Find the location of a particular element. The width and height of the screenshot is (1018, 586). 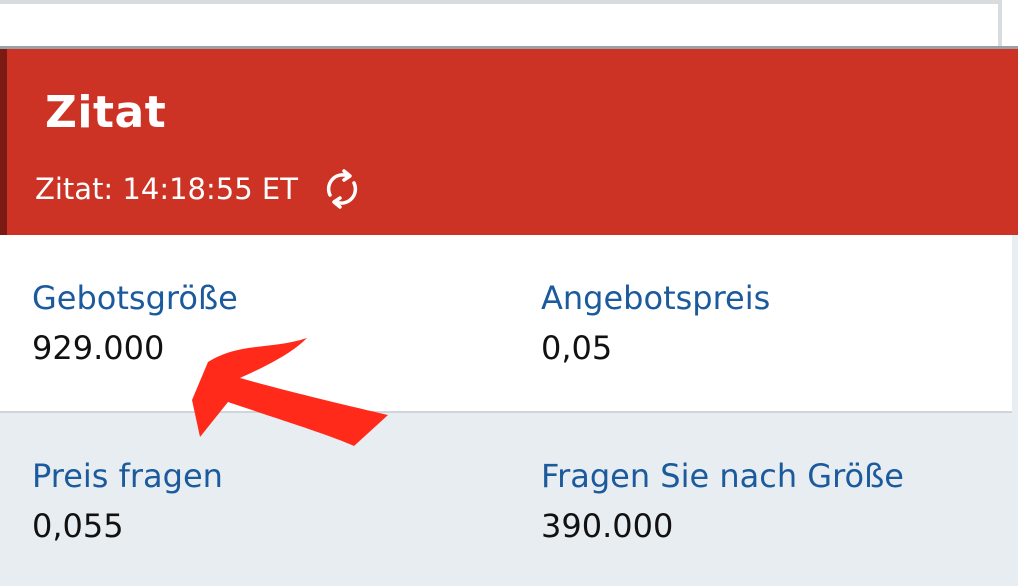

ask-price-label: Preis fragen is located at coordinates (127, 476).